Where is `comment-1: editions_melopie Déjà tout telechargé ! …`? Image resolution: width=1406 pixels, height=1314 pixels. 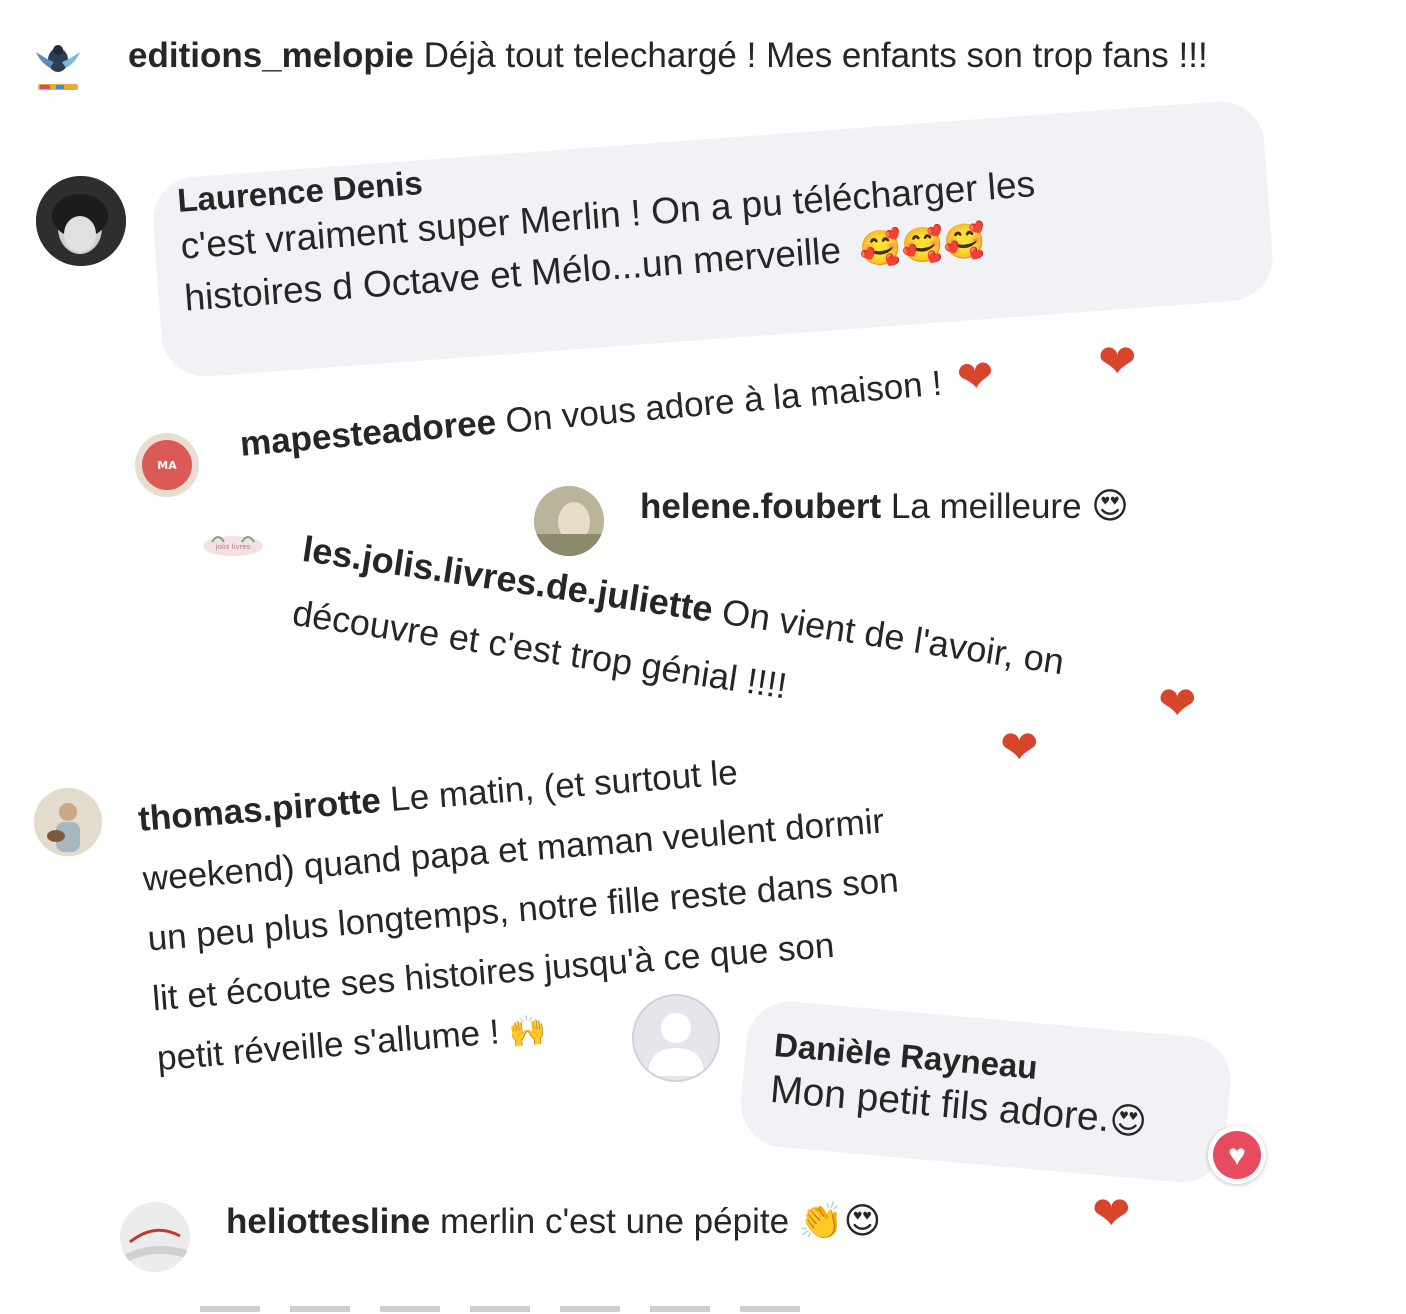 comment-1: editions_melopie Déjà tout telechargé ! … is located at coordinates (668, 56).